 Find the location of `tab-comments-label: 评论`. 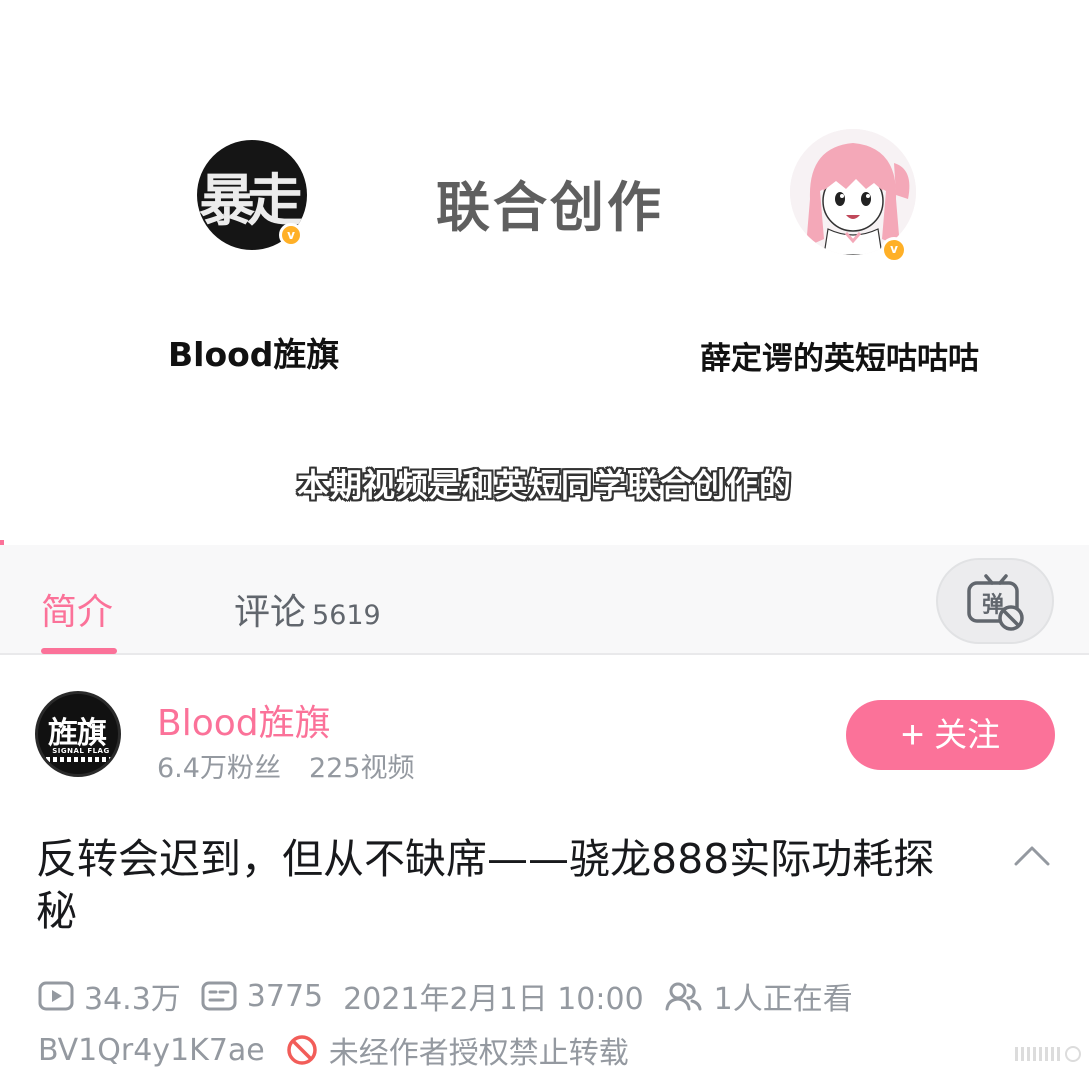

tab-comments-label: 评论 is located at coordinates (270, 612).